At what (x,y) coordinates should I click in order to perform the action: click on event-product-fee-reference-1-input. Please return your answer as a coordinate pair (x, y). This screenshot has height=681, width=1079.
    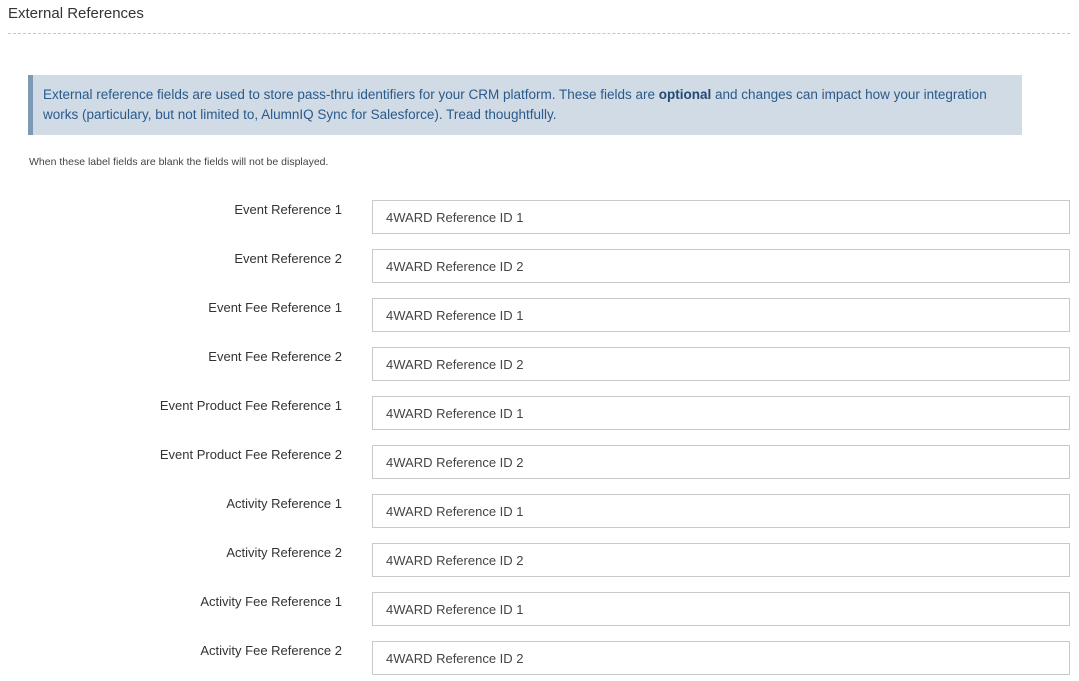
    Looking at the image, I should click on (721, 413).